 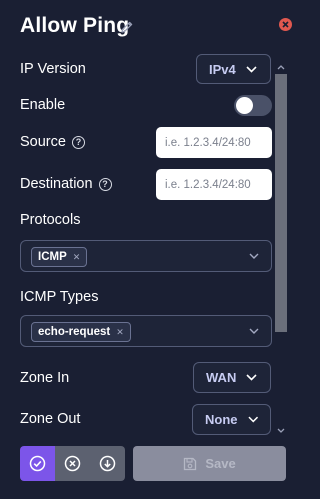 I want to click on destination-label-text: Destination, so click(x=56, y=184).